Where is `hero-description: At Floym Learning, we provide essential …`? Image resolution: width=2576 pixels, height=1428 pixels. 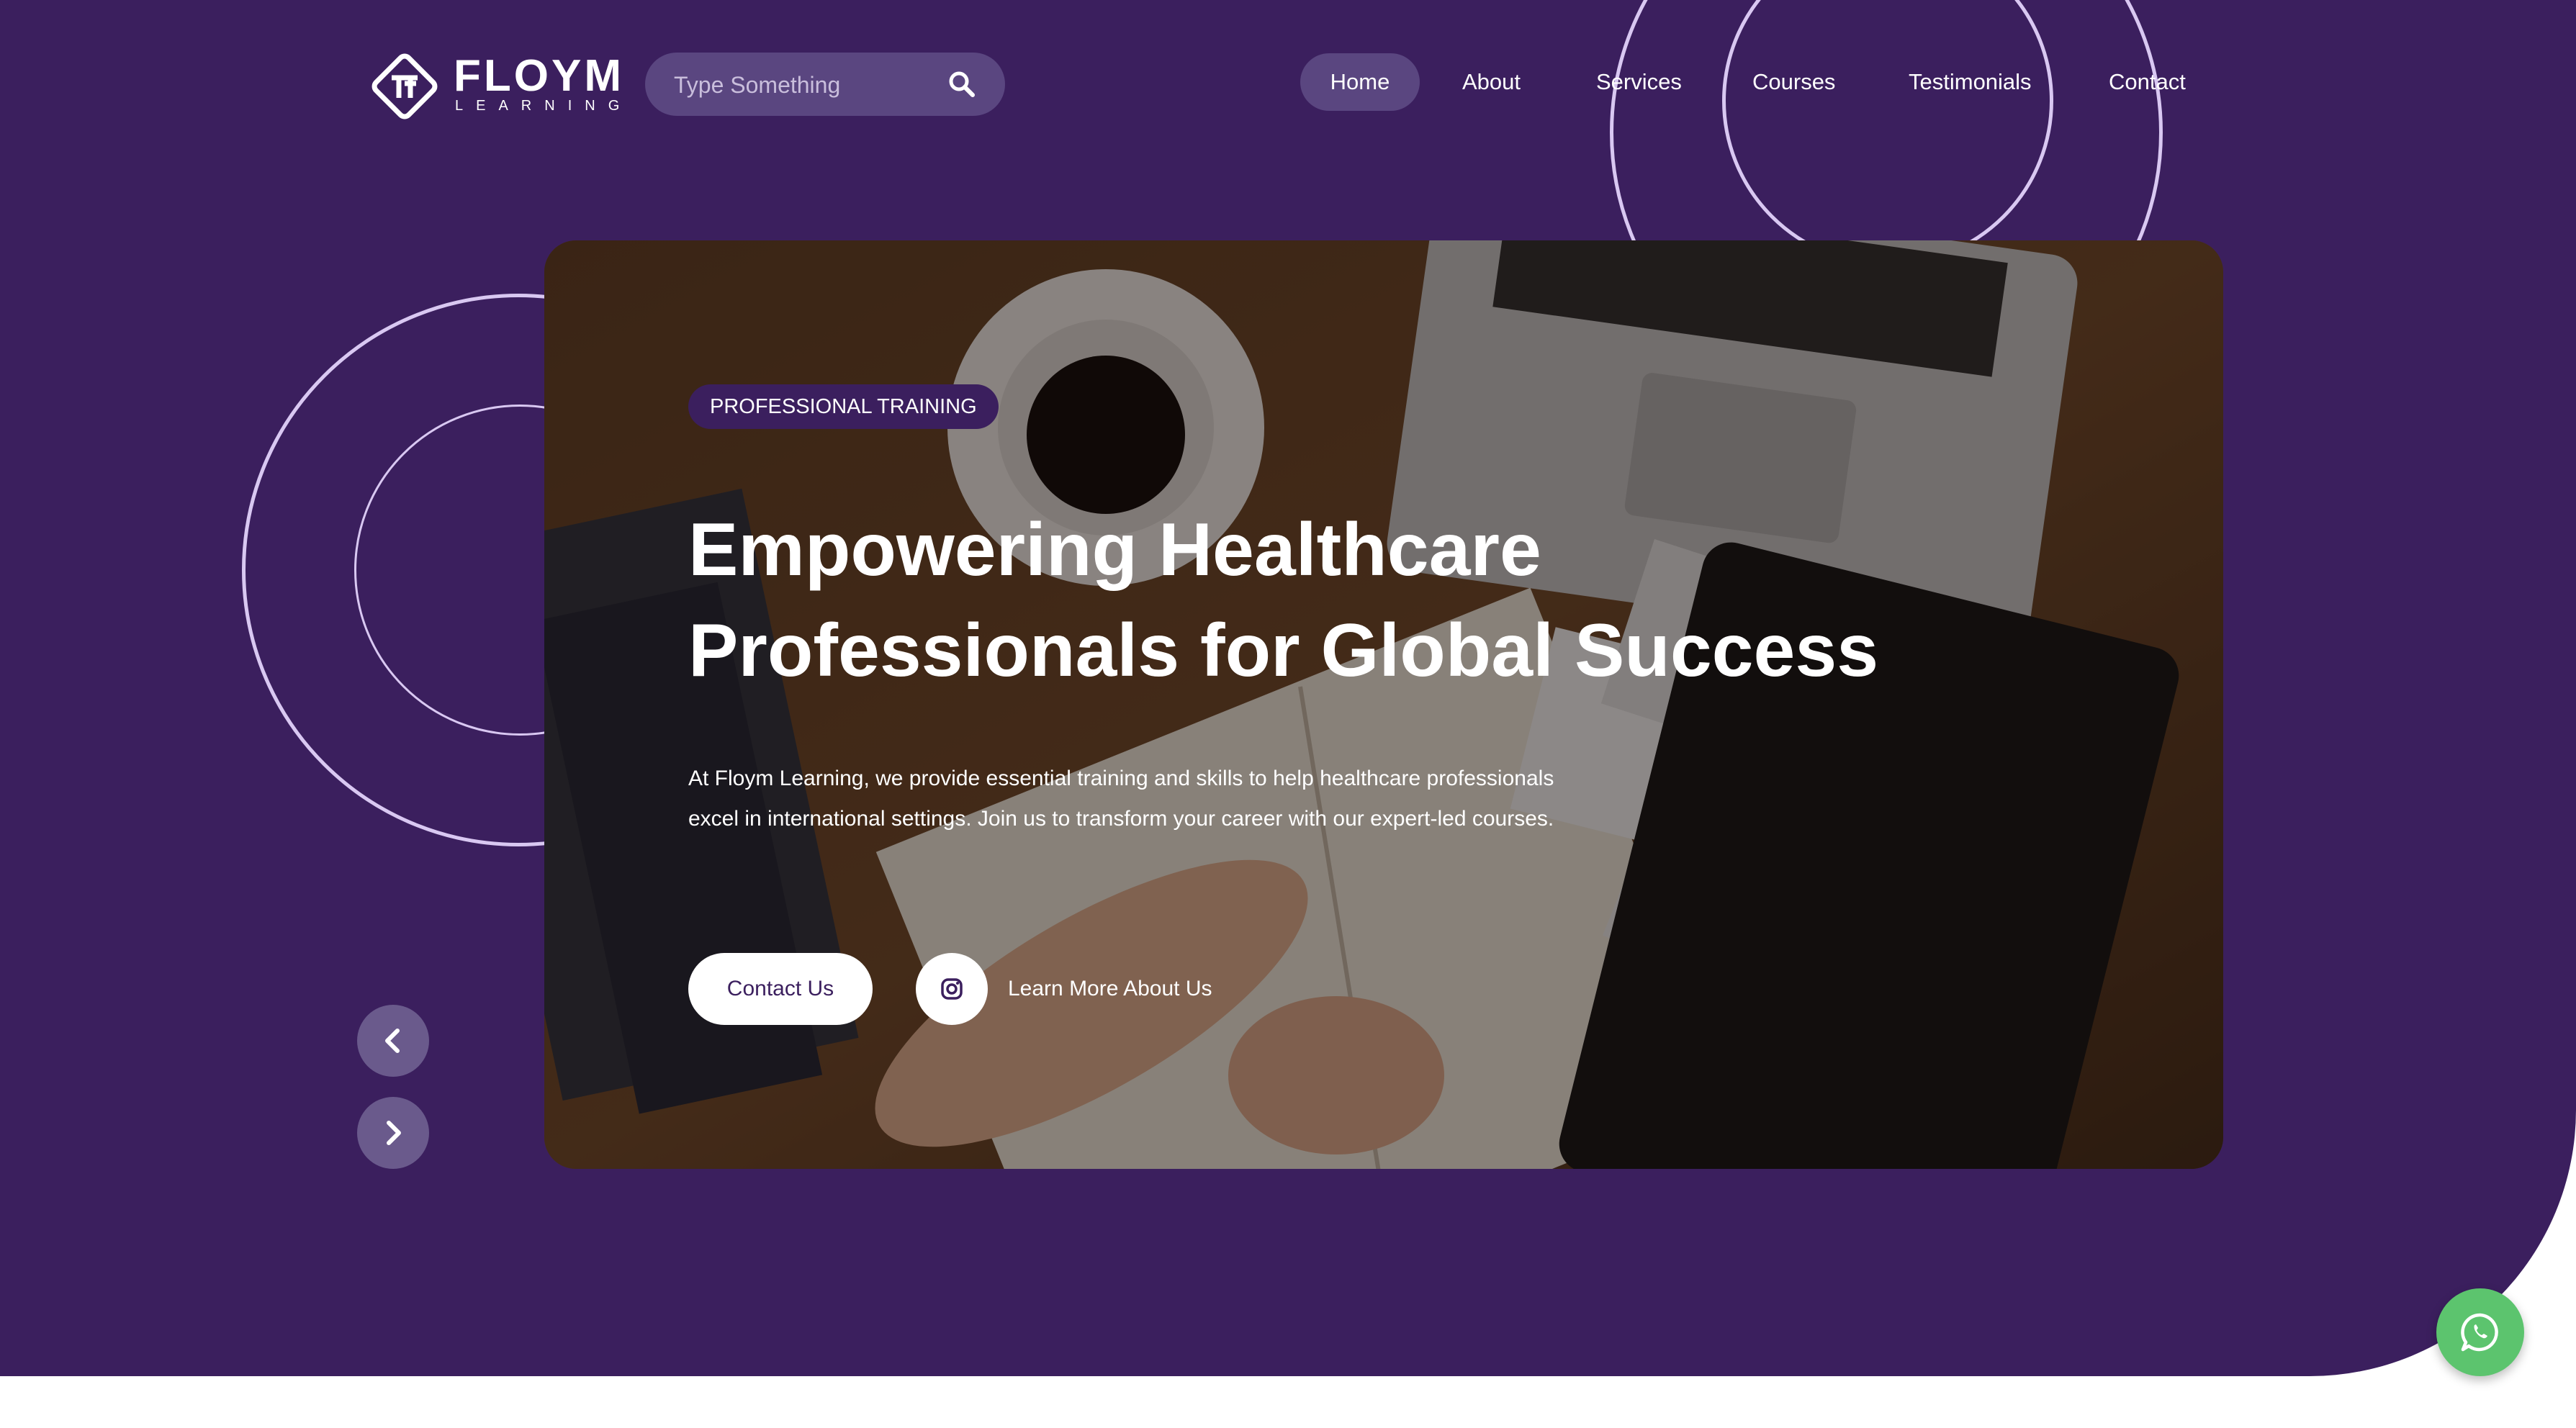
hero-description: At Floym Learning, we provide essential … is located at coordinates (1121, 799).